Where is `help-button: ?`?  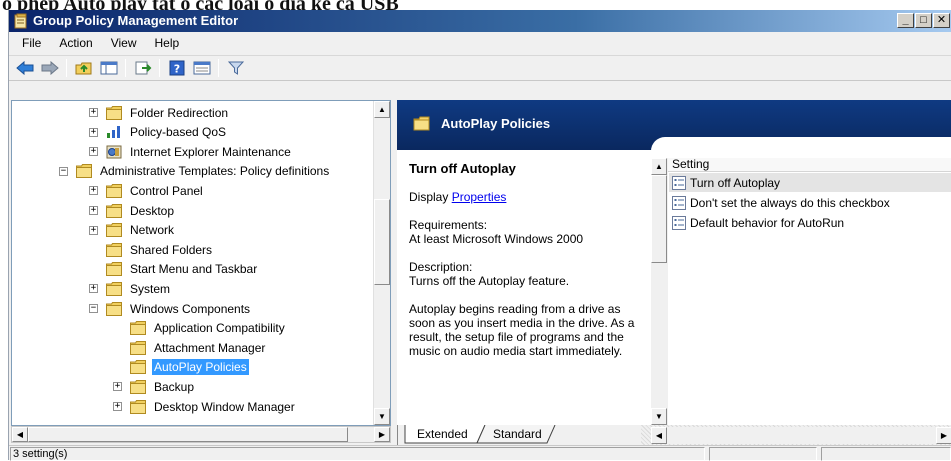 help-button: ? is located at coordinates (176, 68).